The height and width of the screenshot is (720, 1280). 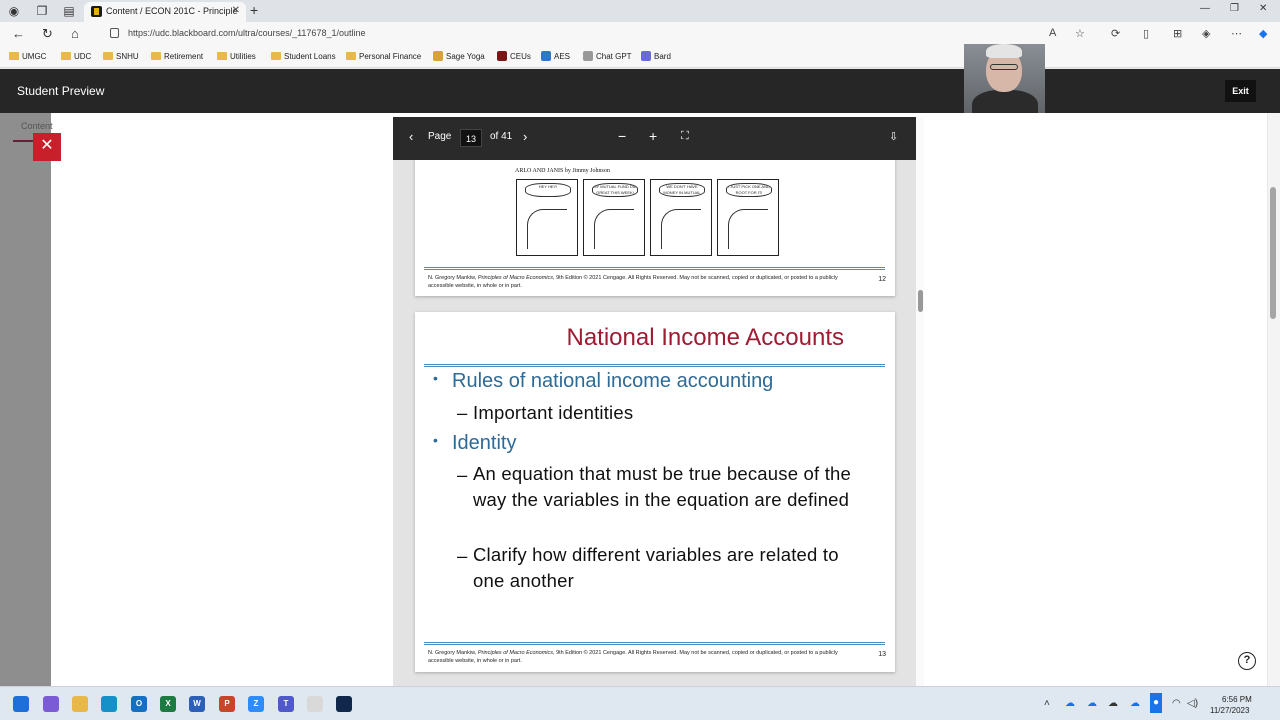 I want to click on bookmark-personal-finance: Personal Finance, so click(x=383, y=56).